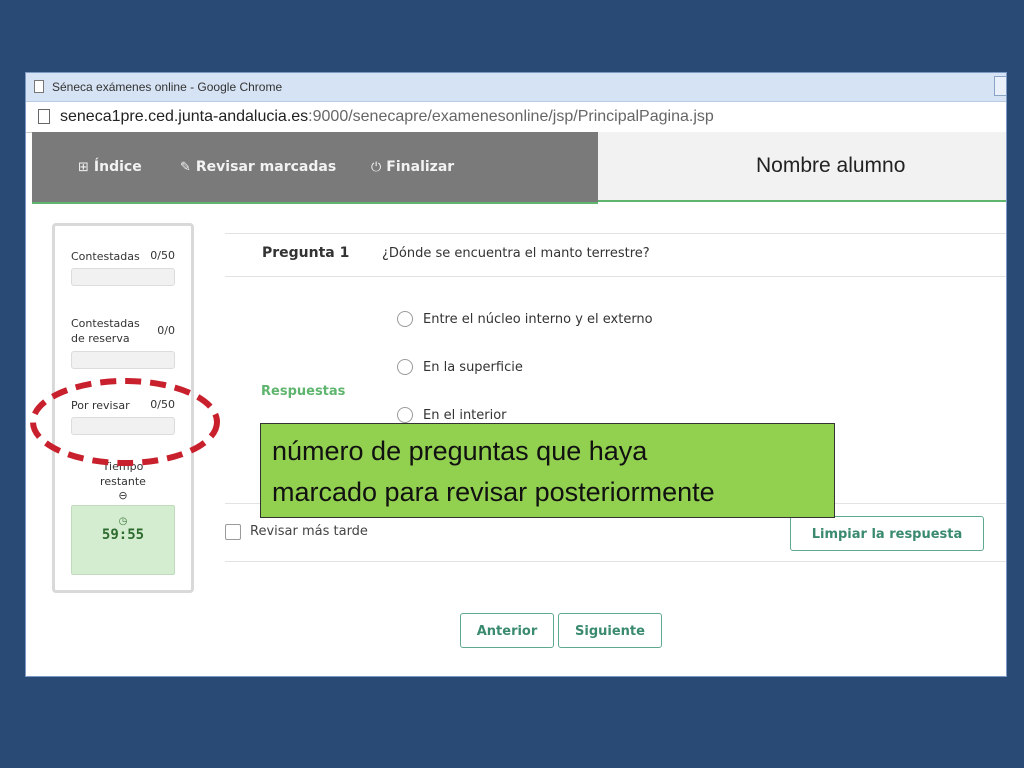 The height and width of the screenshot is (768, 1024). I want to click on student-name: Nombre alumno, so click(831, 165).